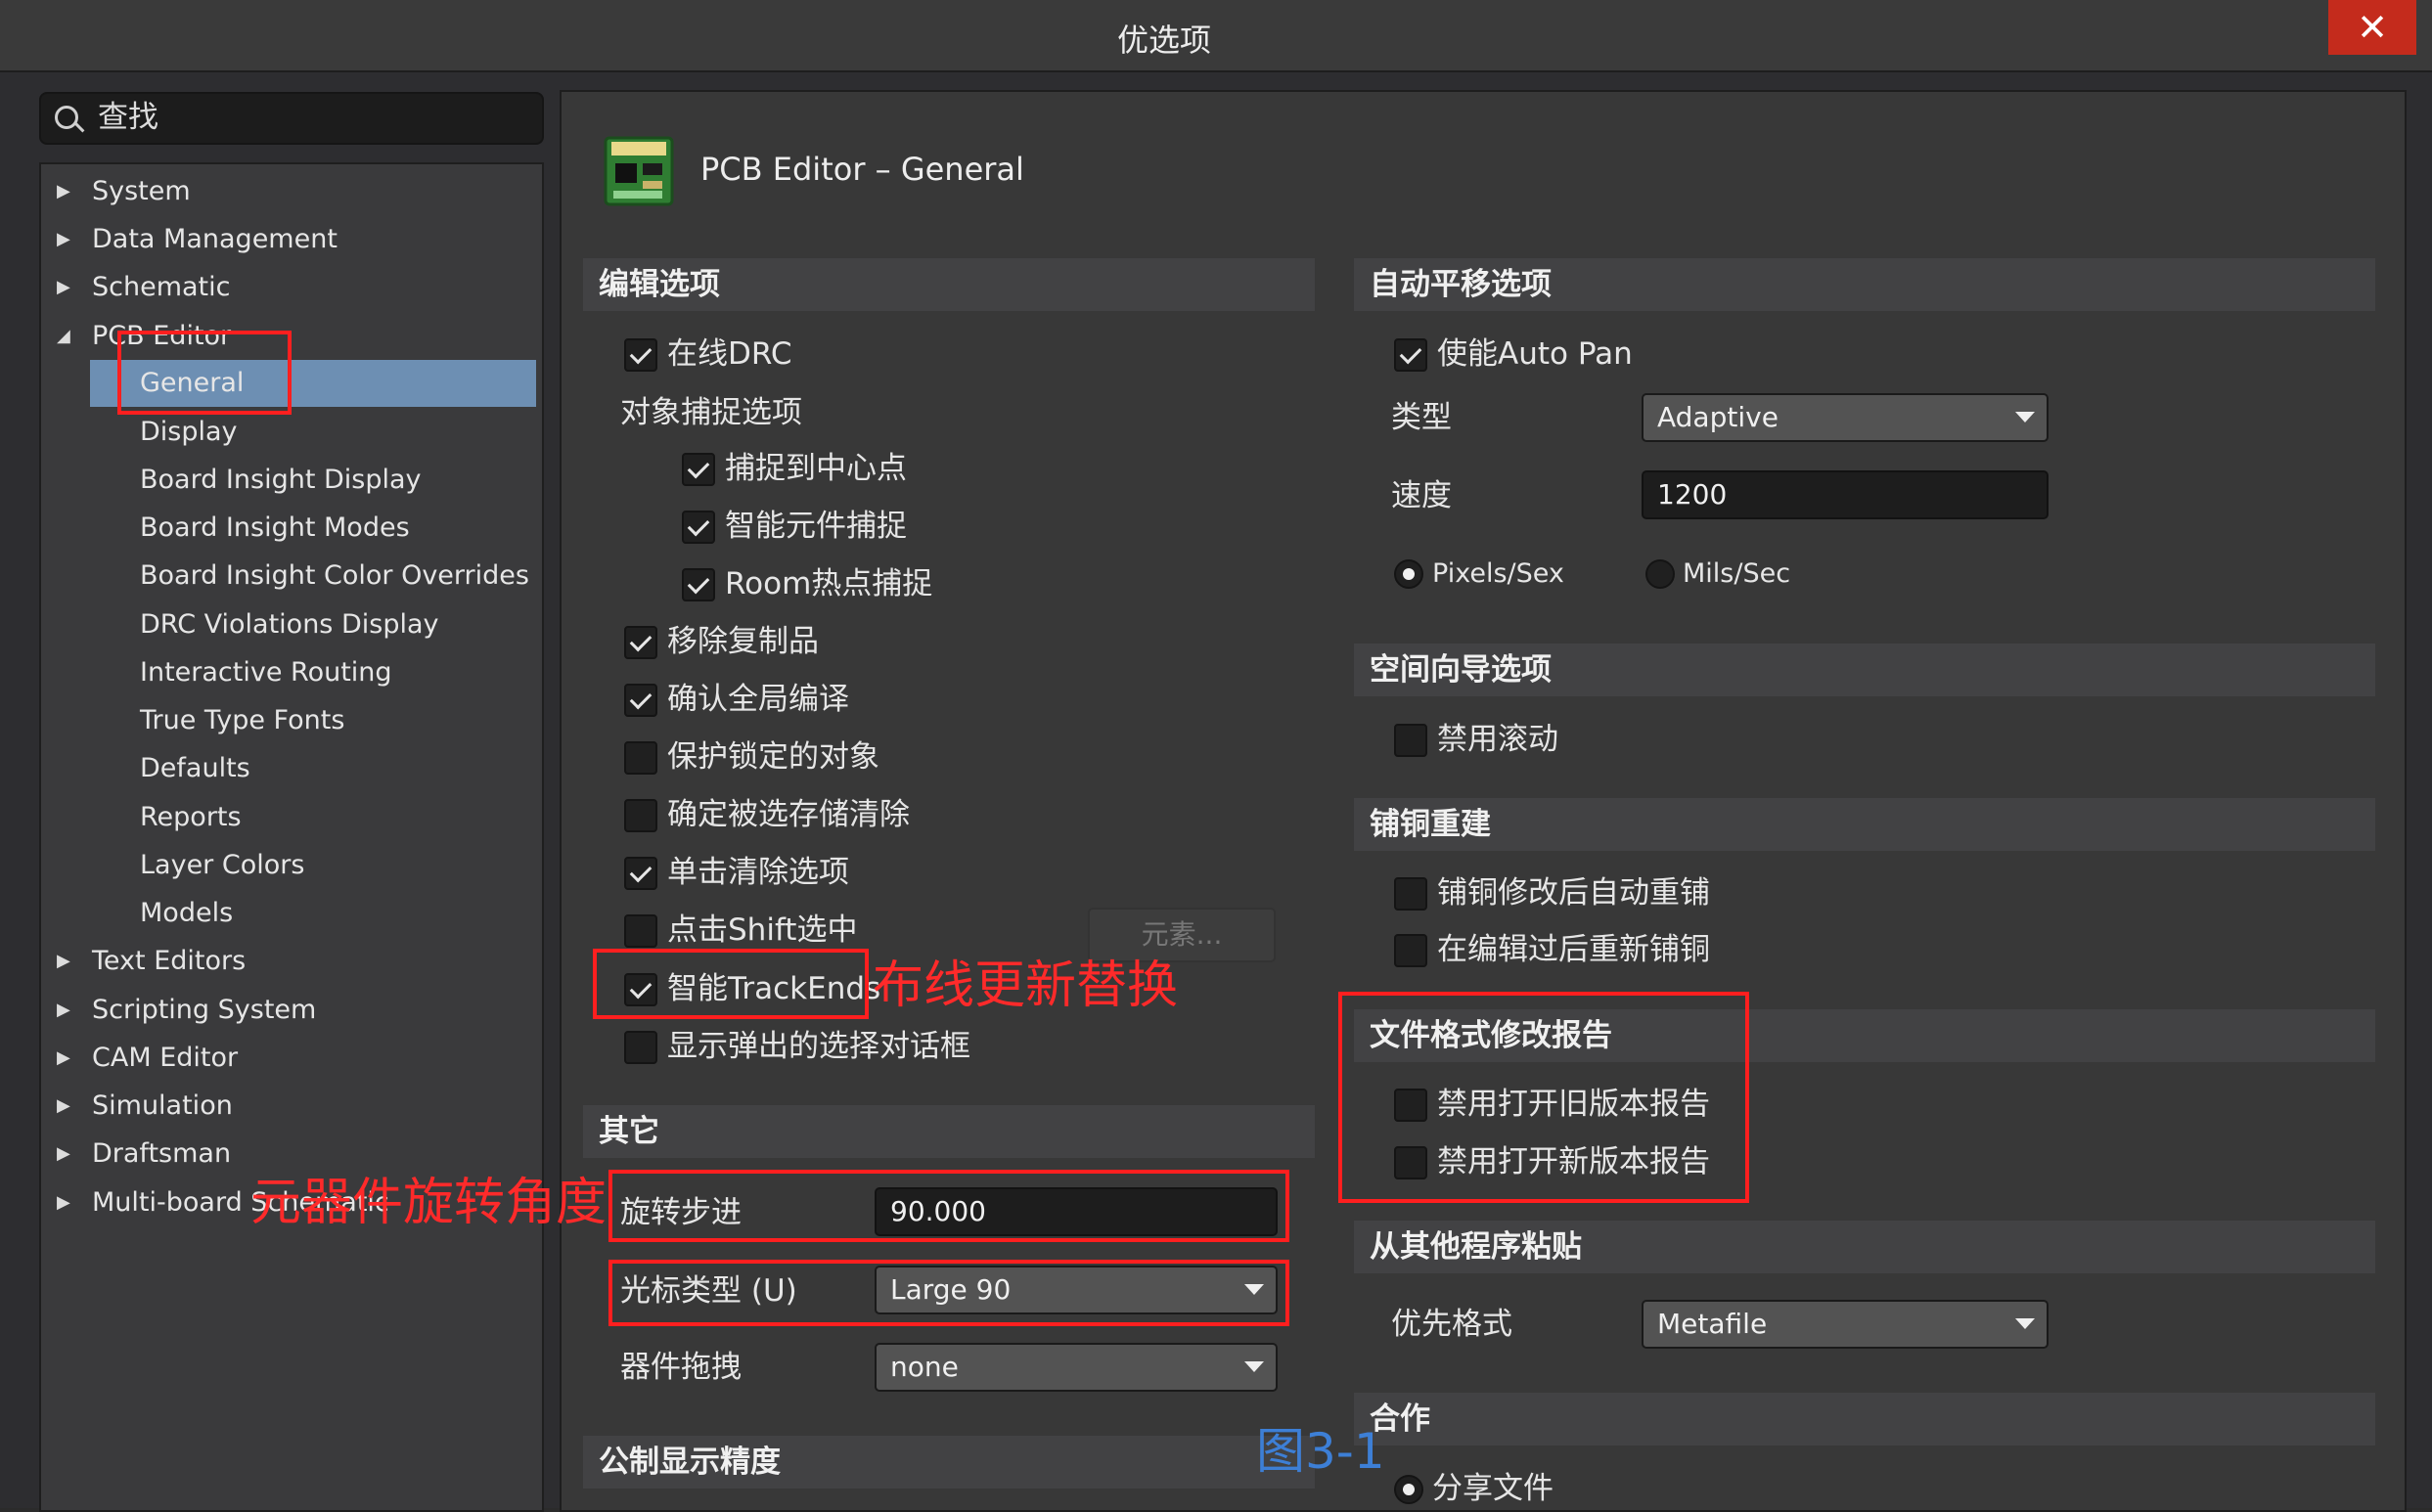 The image size is (2432, 1512). What do you see at coordinates (1493, 1489) in the screenshot?
I see `share-file-label: 分享文件` at bounding box center [1493, 1489].